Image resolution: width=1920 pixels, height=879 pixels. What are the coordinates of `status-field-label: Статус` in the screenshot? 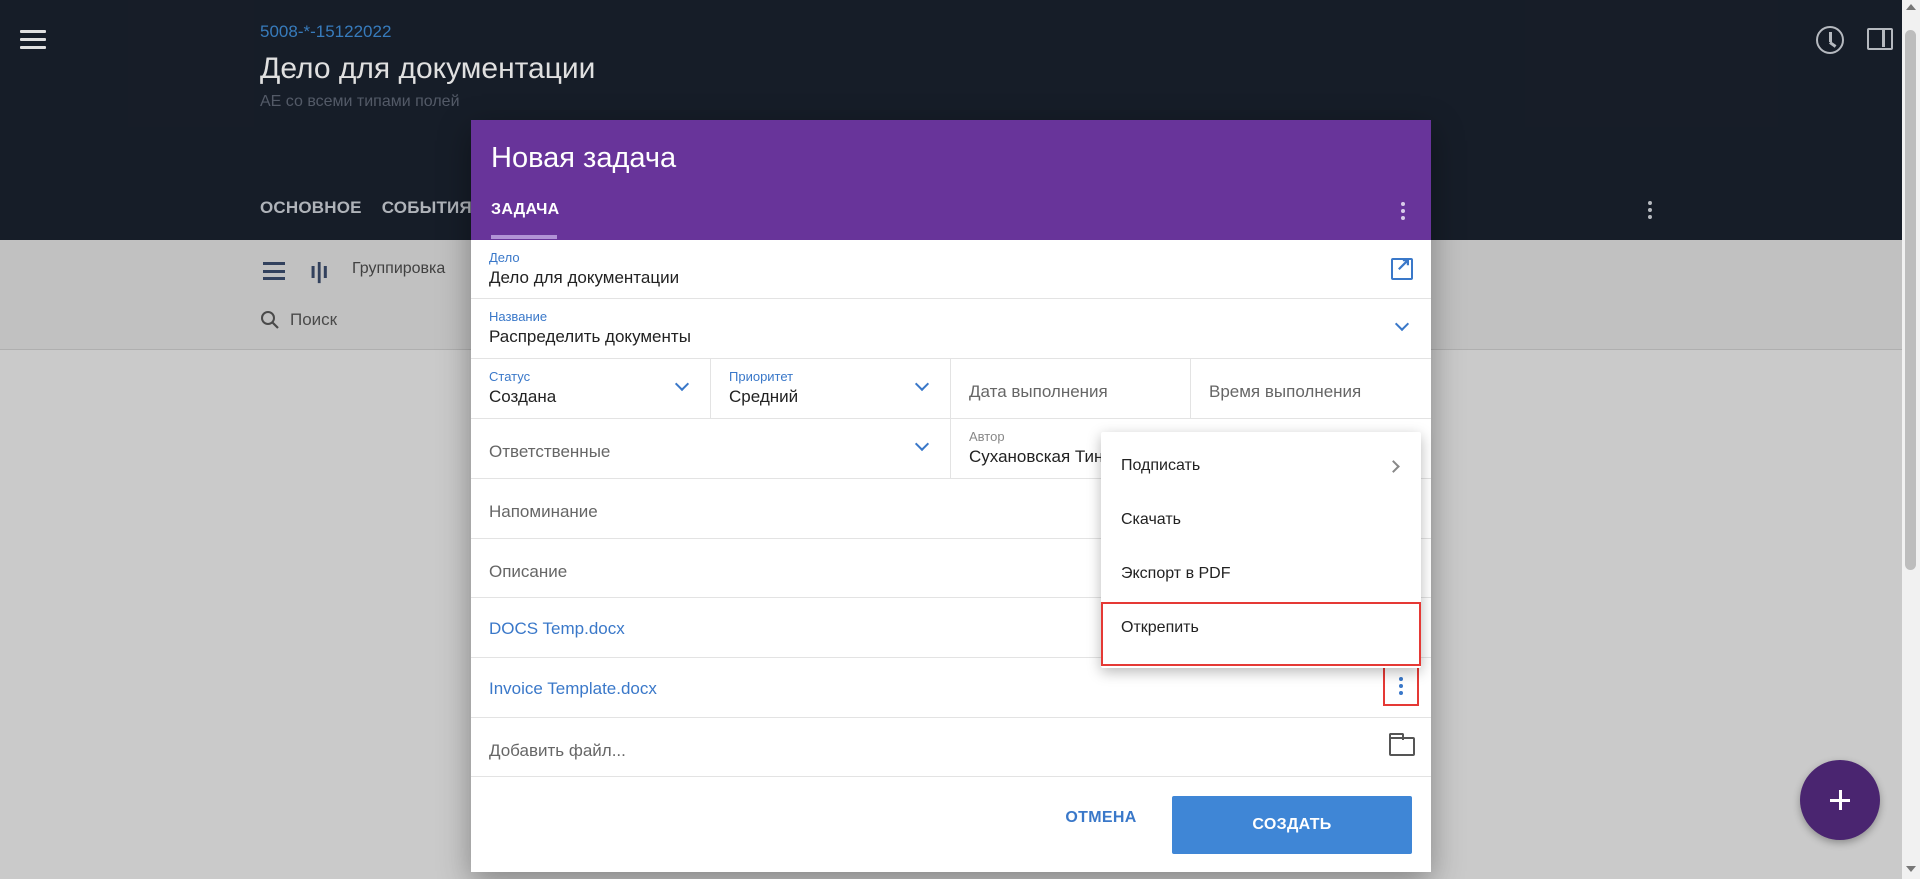 It's located at (510, 376).